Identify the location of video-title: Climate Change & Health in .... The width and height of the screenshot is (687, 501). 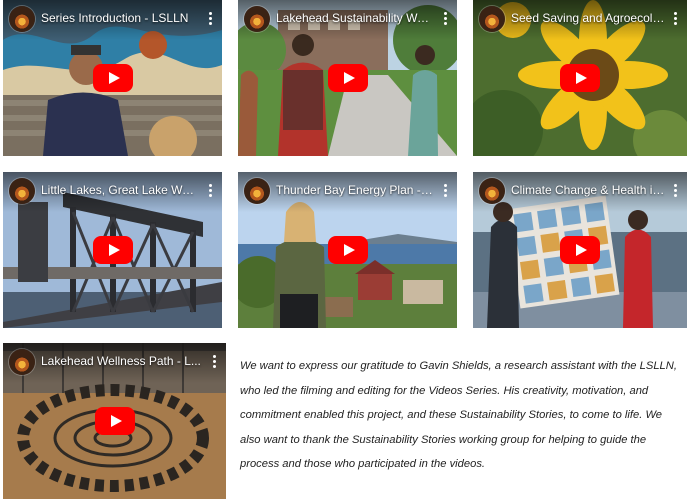
(588, 190).